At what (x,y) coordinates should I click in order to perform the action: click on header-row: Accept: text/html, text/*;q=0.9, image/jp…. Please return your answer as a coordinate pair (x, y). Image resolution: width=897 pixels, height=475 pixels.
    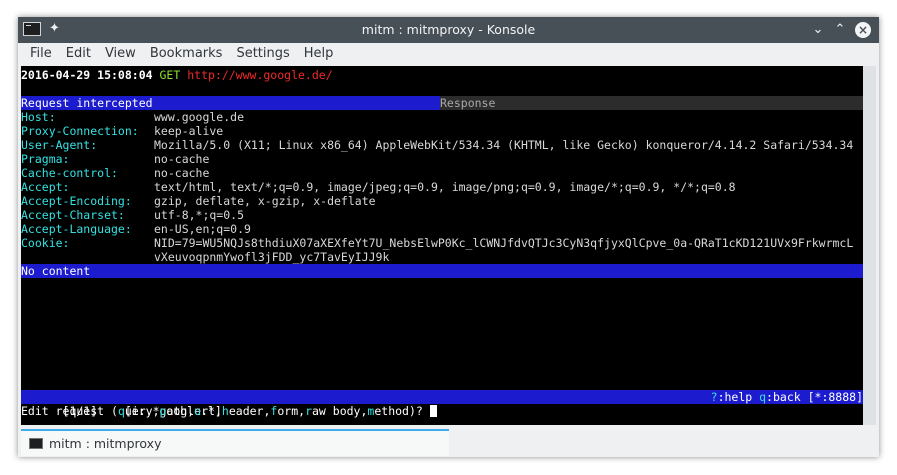
    Looking at the image, I should click on (442, 187).